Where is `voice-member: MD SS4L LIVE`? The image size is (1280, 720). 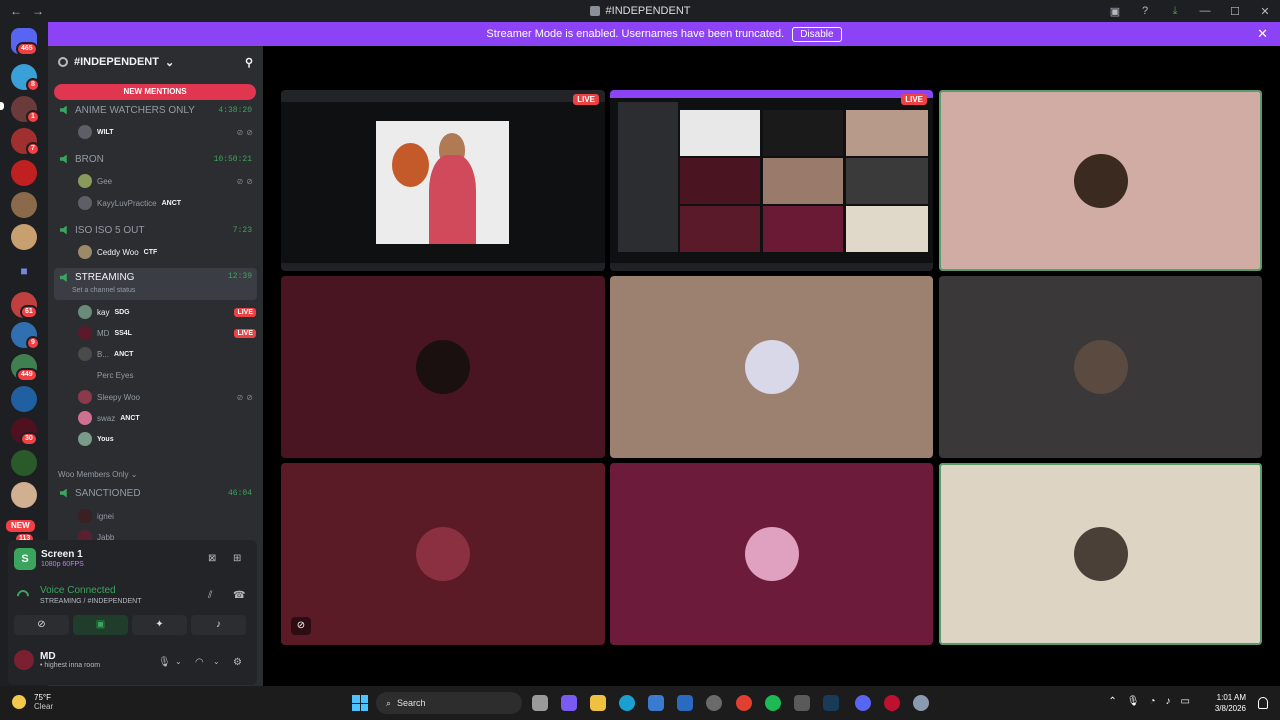 voice-member: MD SS4L LIVE is located at coordinates (167, 333).